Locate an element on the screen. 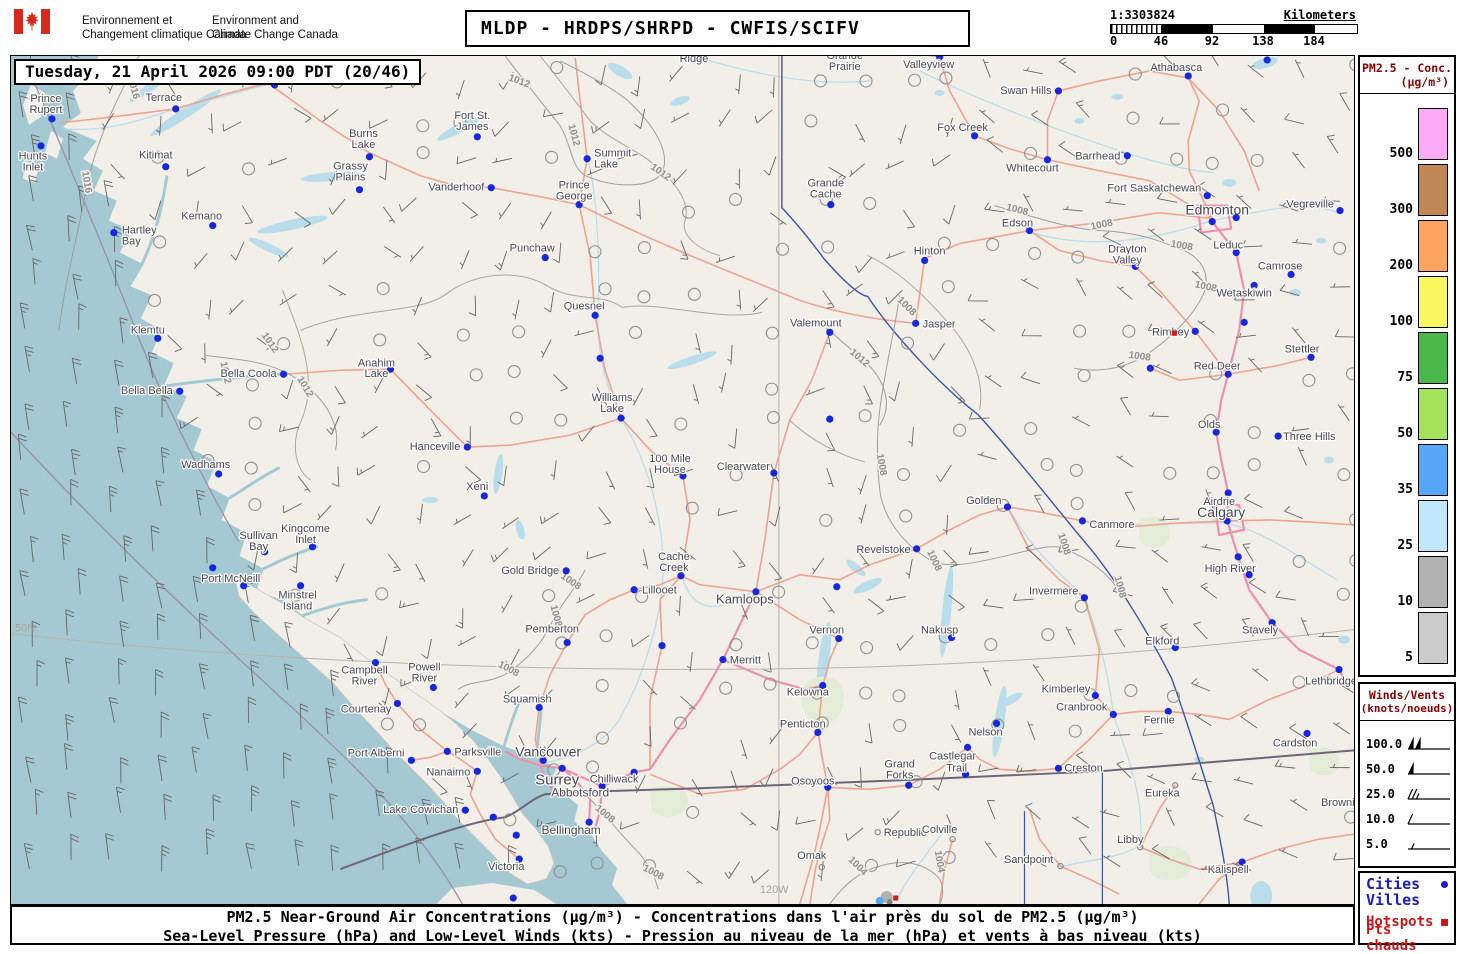 The image size is (1460, 954). city-label: Hinton is located at coordinates (930, 252).